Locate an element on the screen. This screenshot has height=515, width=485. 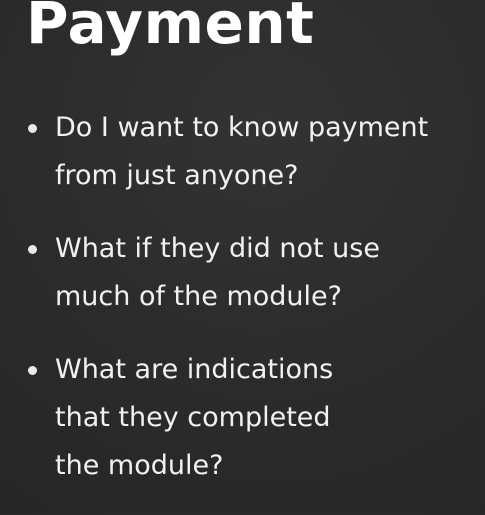
bullet-3-line-3: the module? is located at coordinates (139, 465).